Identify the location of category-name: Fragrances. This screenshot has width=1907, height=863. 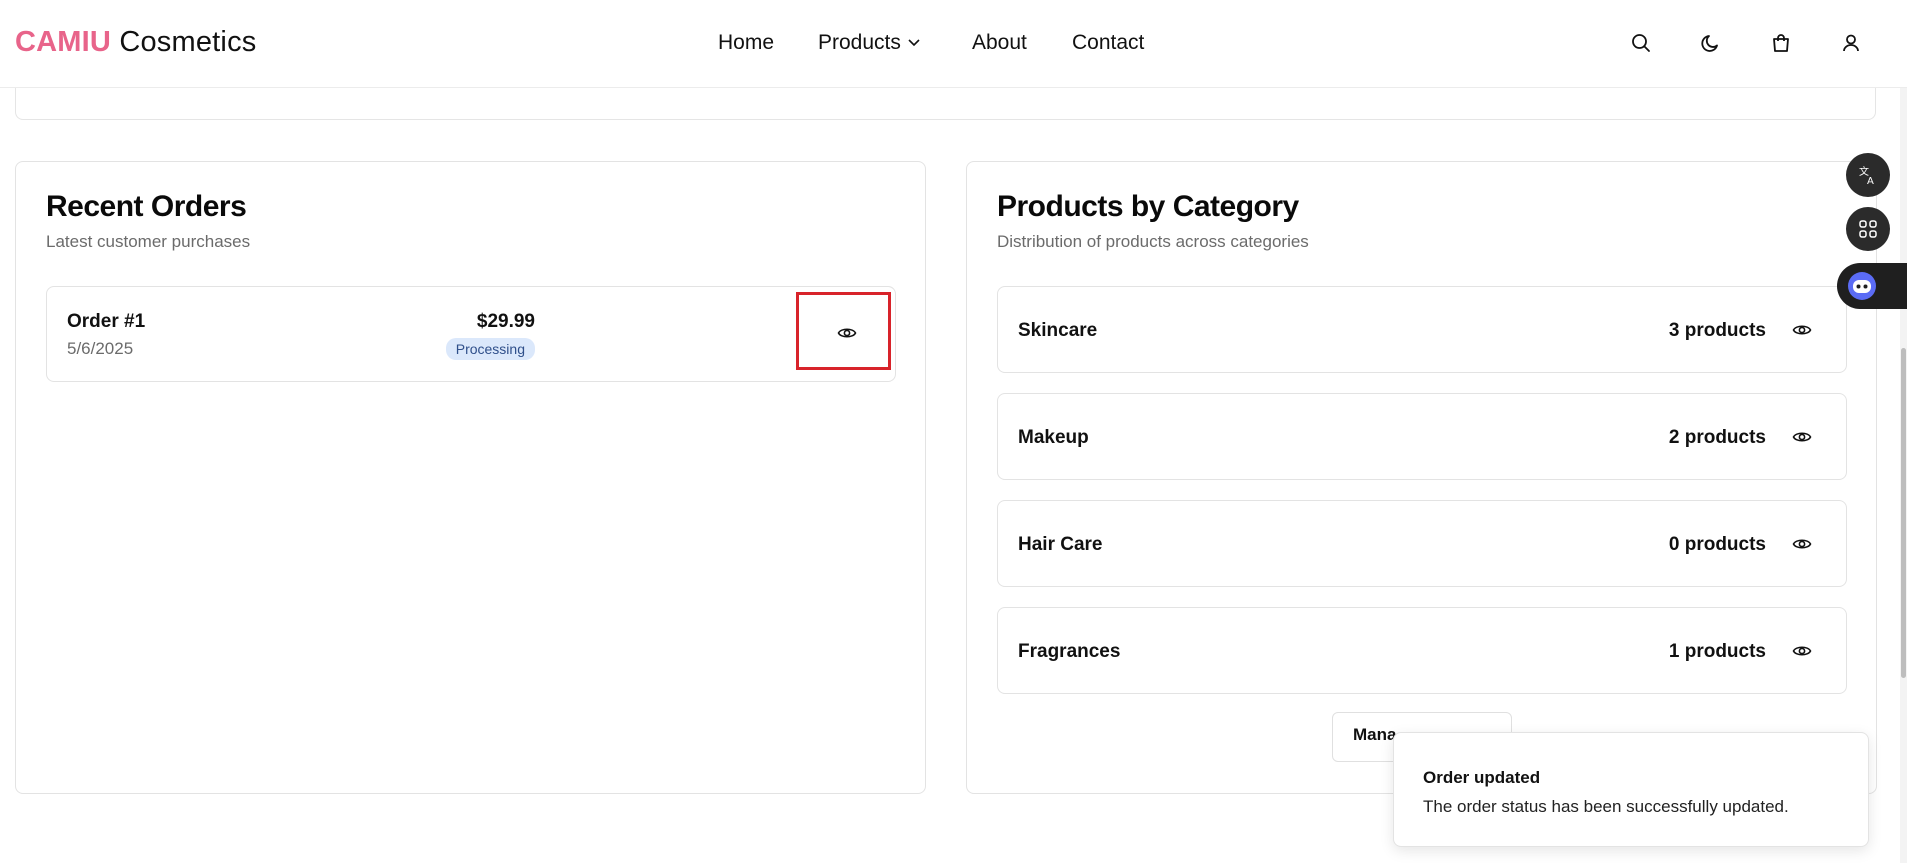
(1069, 651).